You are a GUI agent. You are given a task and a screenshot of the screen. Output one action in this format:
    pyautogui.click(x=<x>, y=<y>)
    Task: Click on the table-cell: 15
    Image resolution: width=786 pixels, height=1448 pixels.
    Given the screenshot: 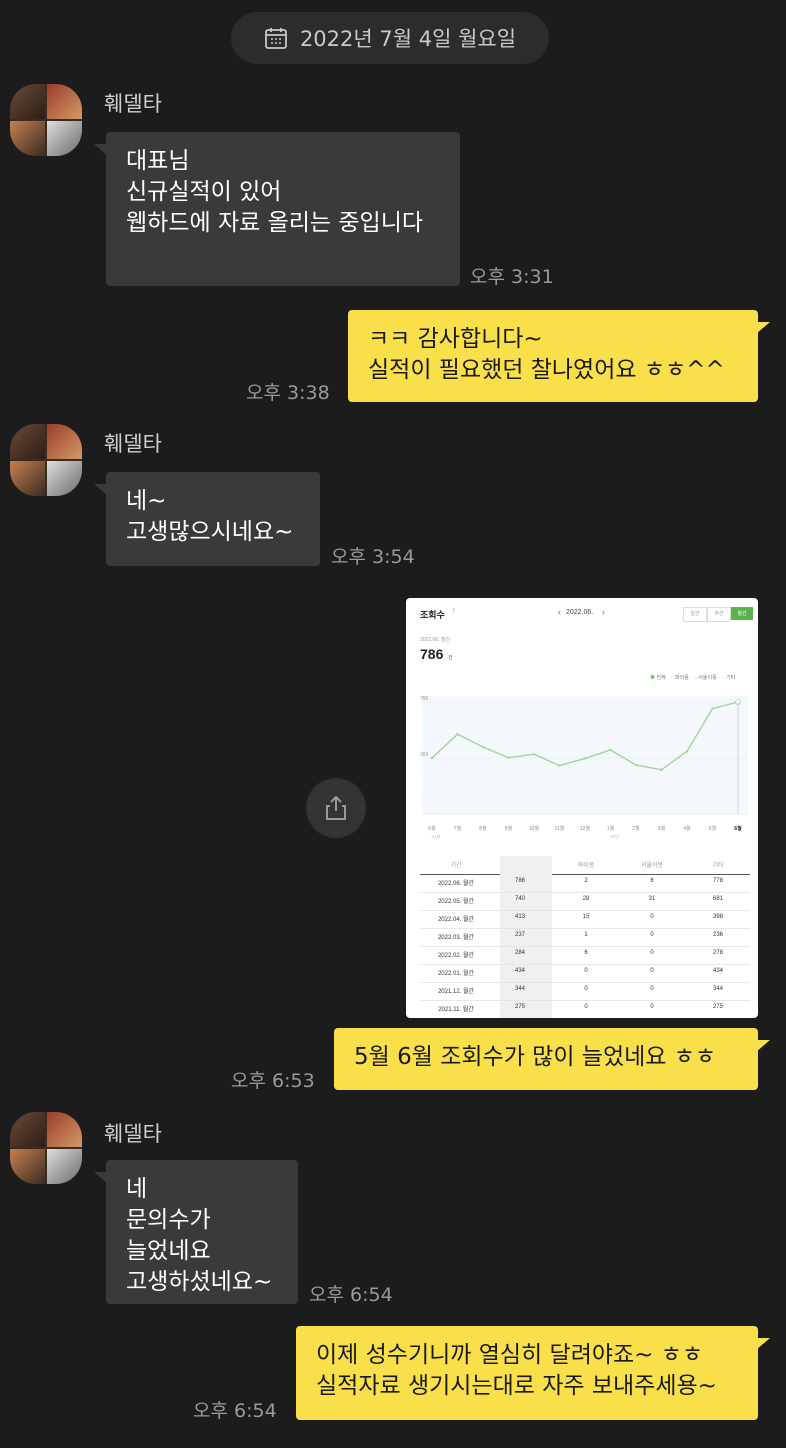 What is the action you would take?
    pyautogui.click(x=586, y=917)
    